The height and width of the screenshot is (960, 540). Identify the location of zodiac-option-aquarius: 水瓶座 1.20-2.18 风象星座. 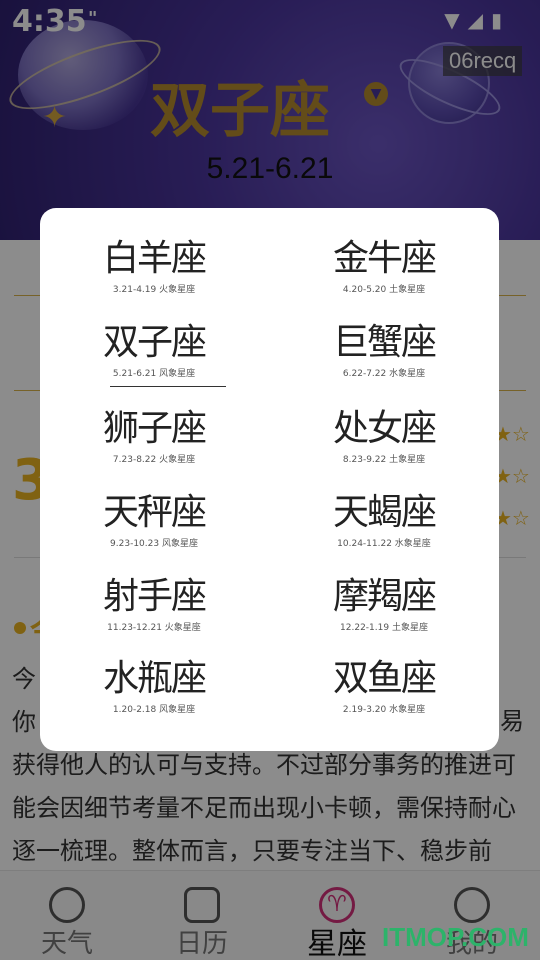
(154, 696).